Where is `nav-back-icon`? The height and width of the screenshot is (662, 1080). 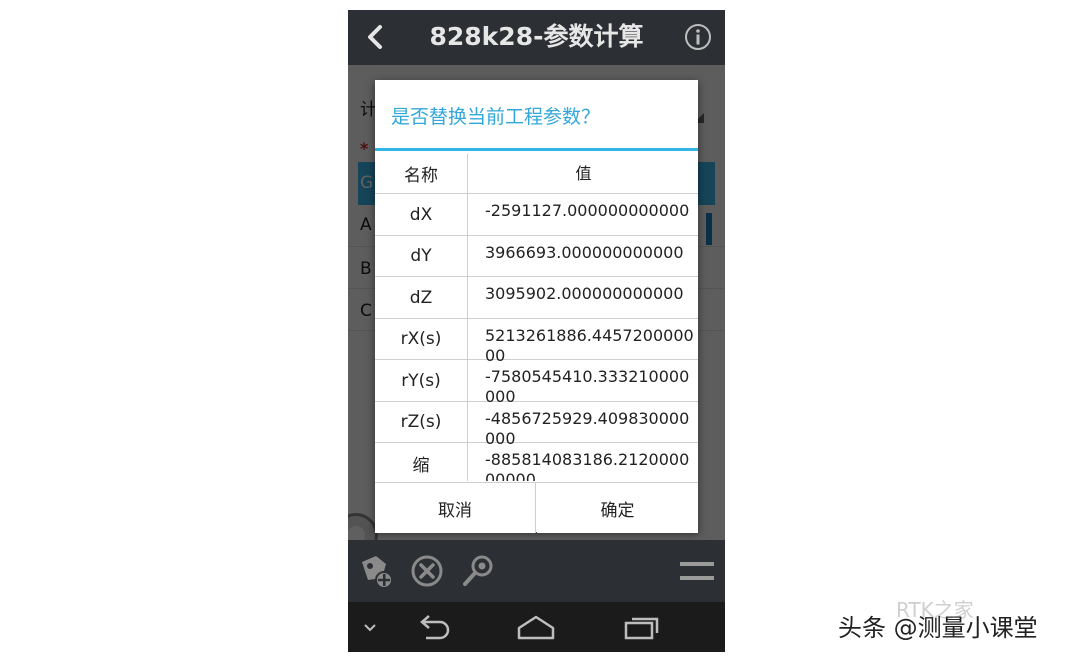 nav-back-icon is located at coordinates (433, 627).